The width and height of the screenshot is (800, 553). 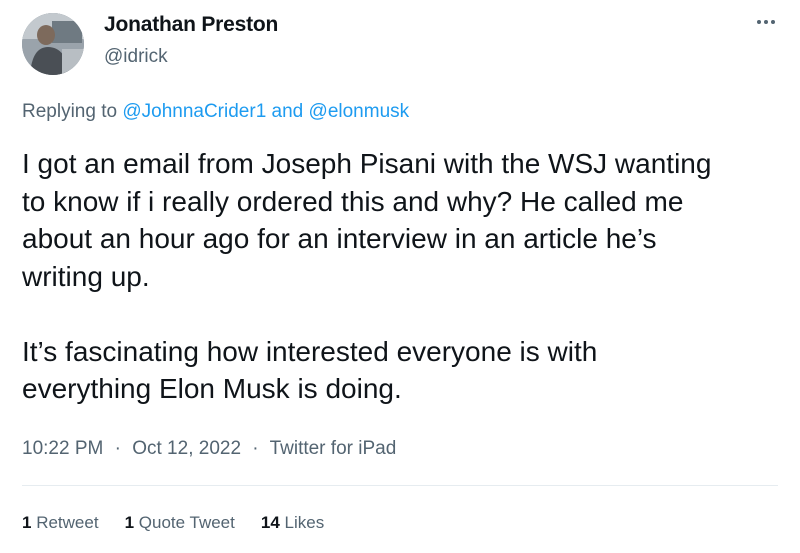 I want to click on tweet-source: Twitter for iPad, so click(x=333, y=448).